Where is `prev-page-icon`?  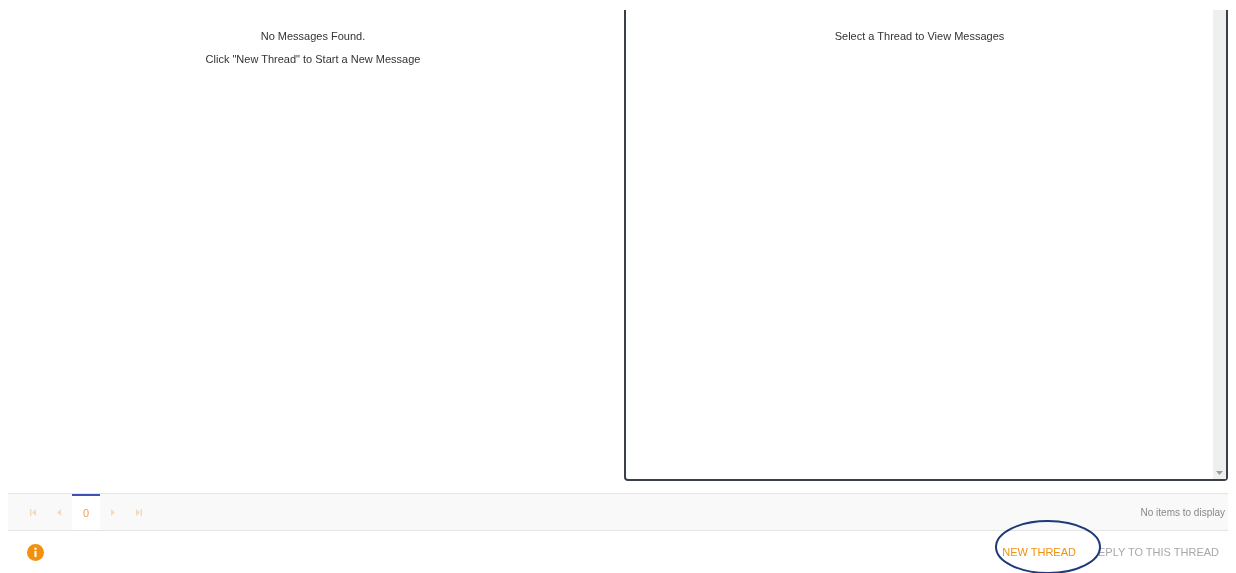
prev-page-icon is located at coordinates (59, 512).